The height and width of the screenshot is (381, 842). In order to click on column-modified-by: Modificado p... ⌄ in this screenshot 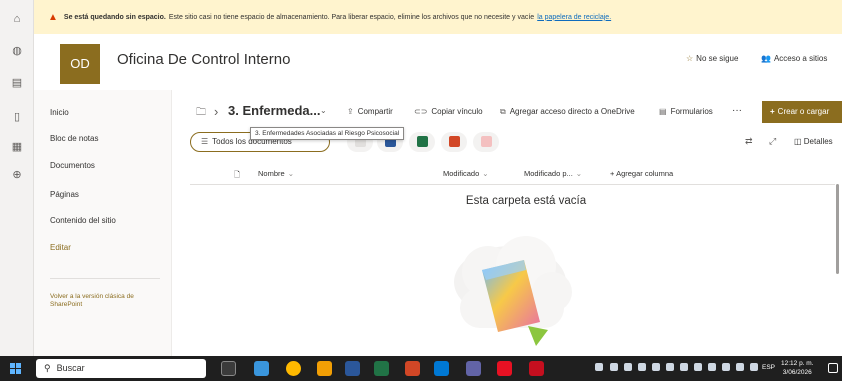, I will do `click(553, 173)`.